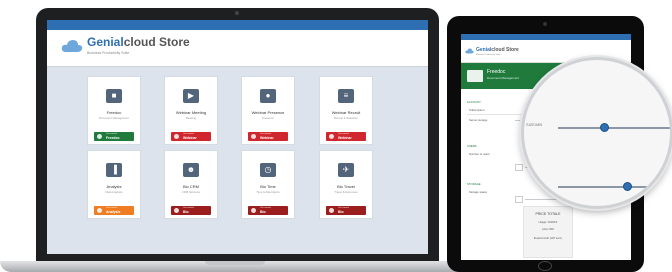  I want to click on tile-description: Presence, so click(268, 118).